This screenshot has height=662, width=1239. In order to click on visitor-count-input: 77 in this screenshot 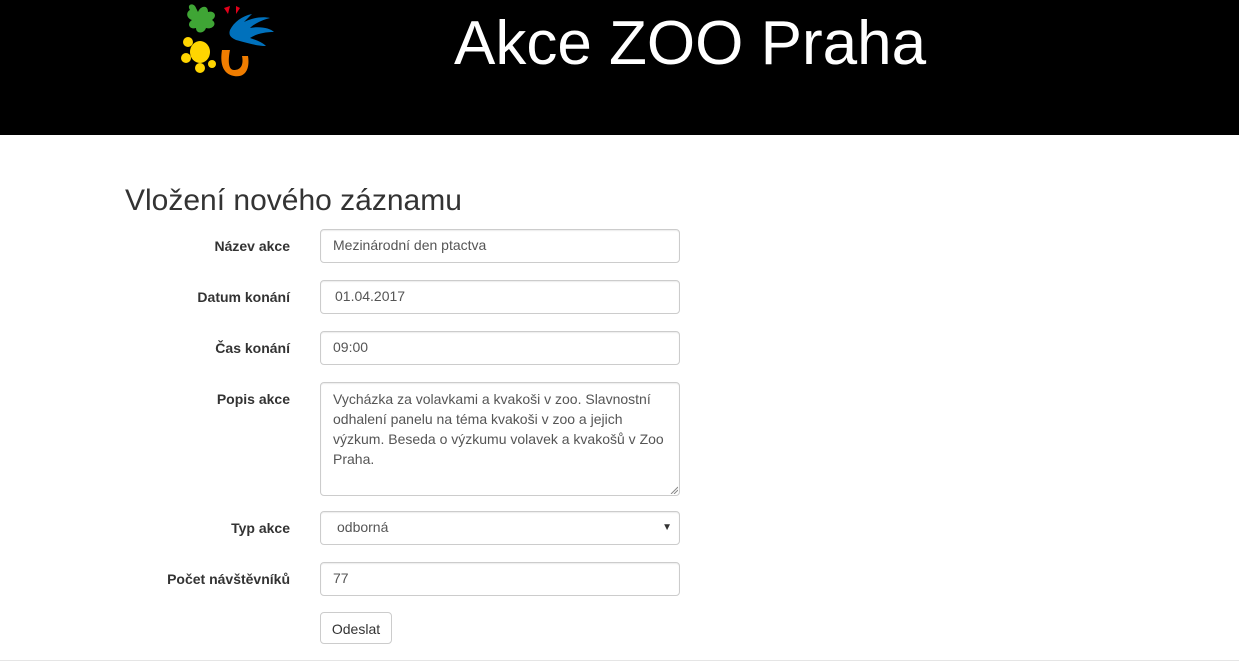, I will do `click(500, 579)`.